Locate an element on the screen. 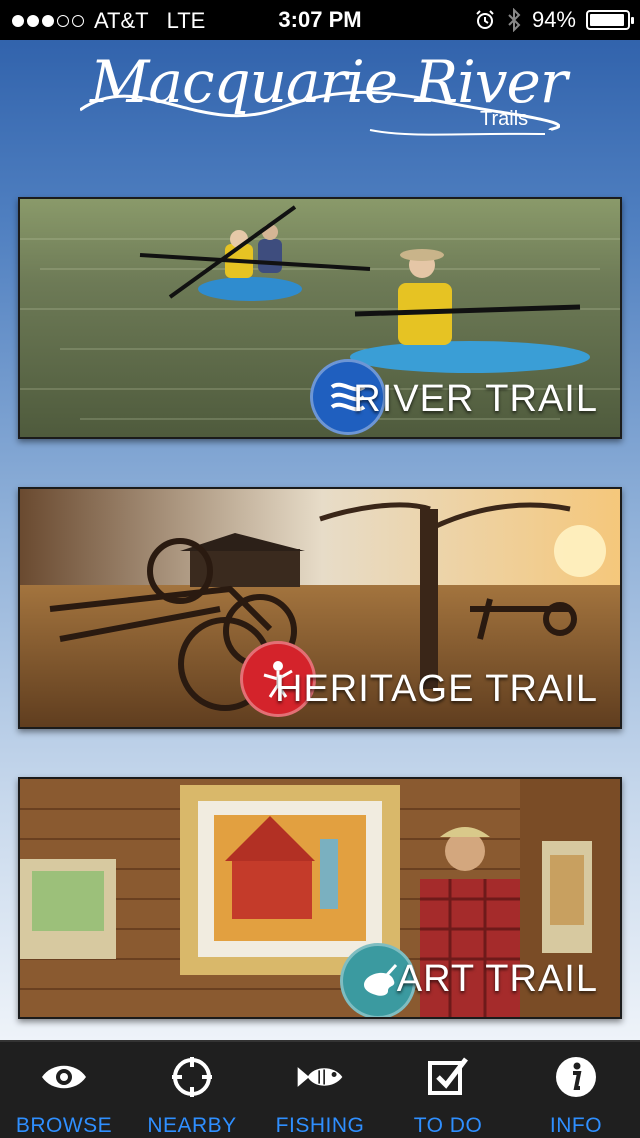  eye-icon is located at coordinates (64, 1077).